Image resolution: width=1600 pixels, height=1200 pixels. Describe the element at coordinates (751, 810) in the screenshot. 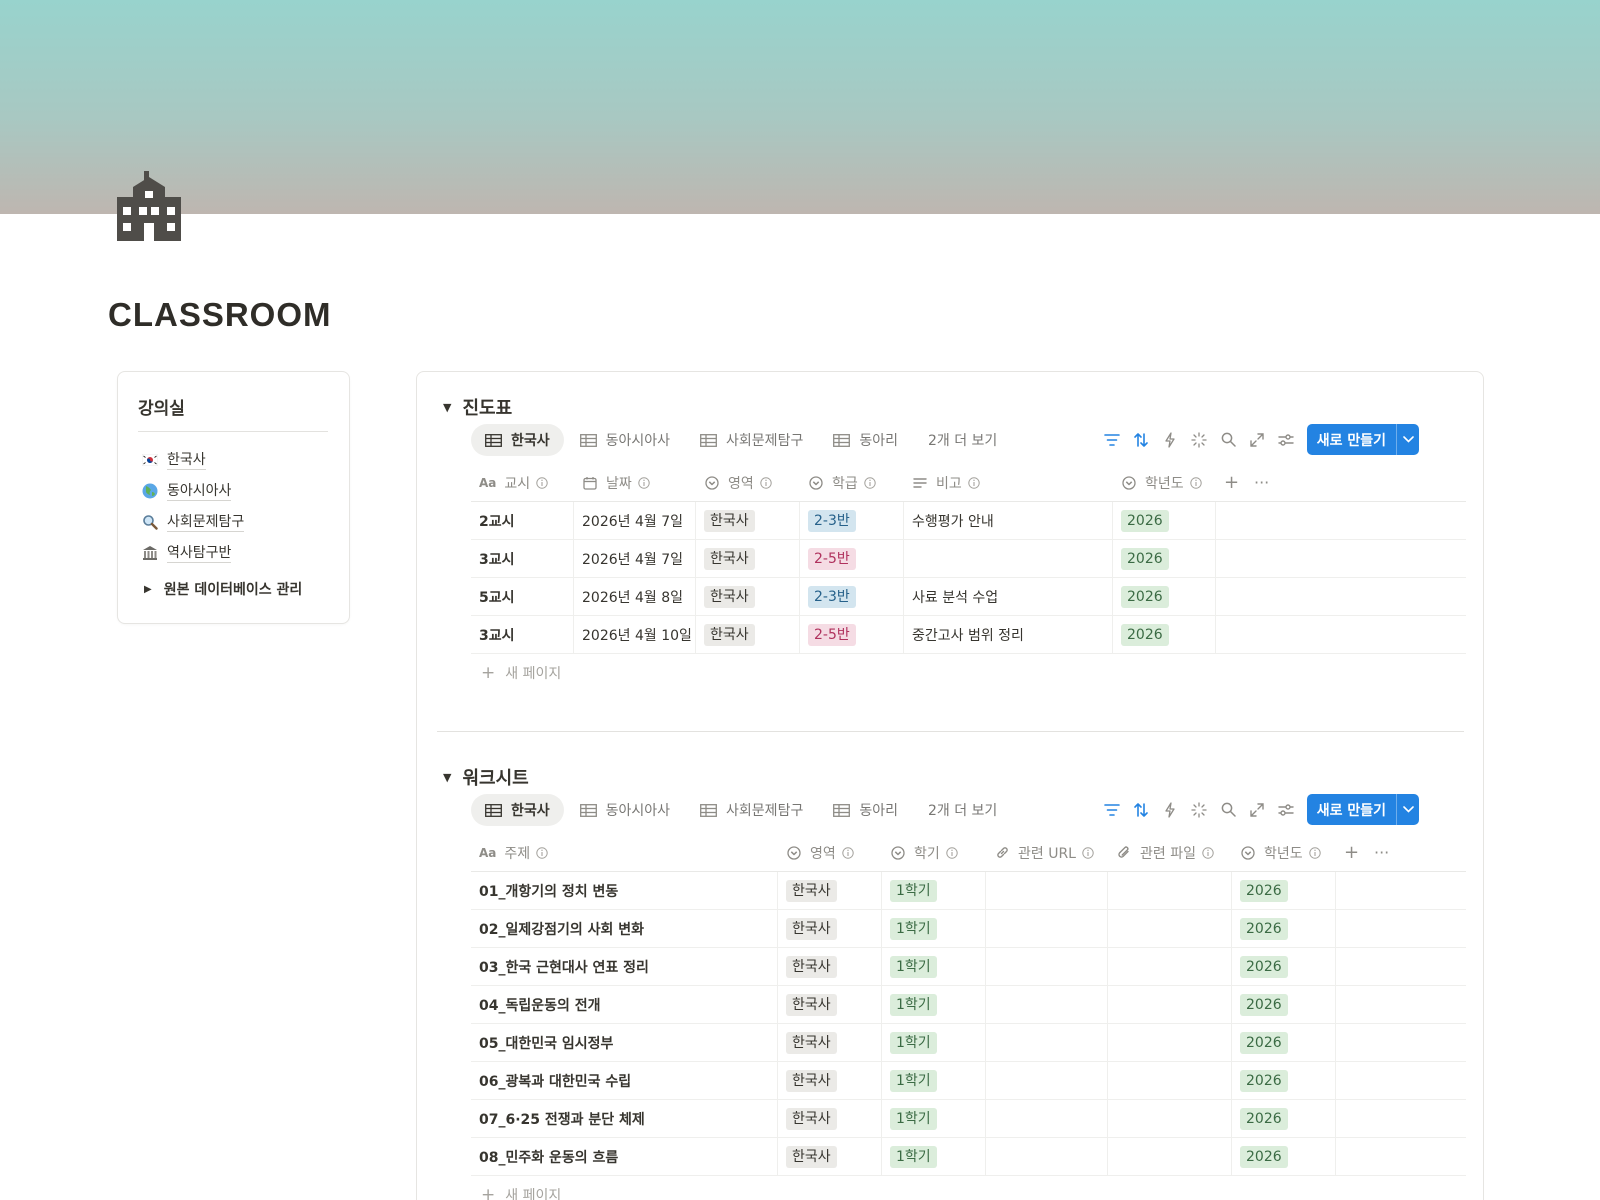

I see `tab-social-inquiry: 사회문제탐구` at that location.